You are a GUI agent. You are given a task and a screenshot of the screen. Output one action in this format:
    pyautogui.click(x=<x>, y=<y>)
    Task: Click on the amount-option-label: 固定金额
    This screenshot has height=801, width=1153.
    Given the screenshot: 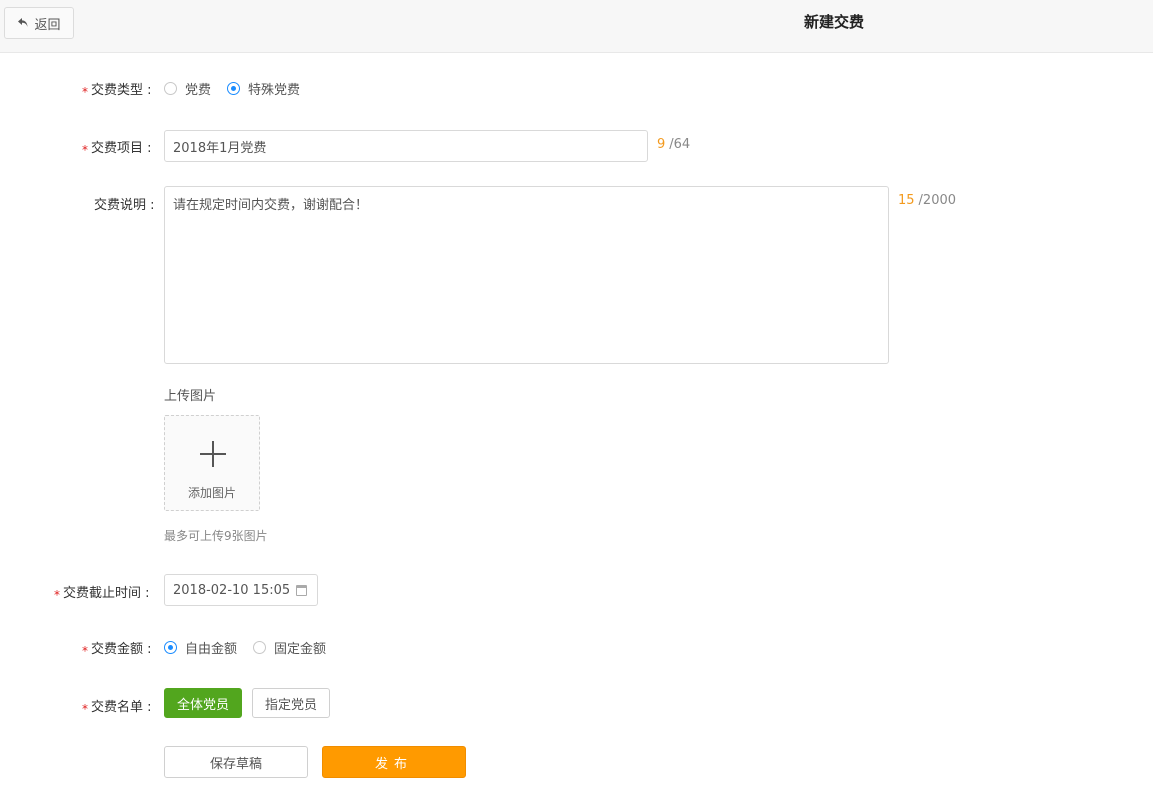 What is the action you would take?
    pyautogui.click(x=300, y=649)
    